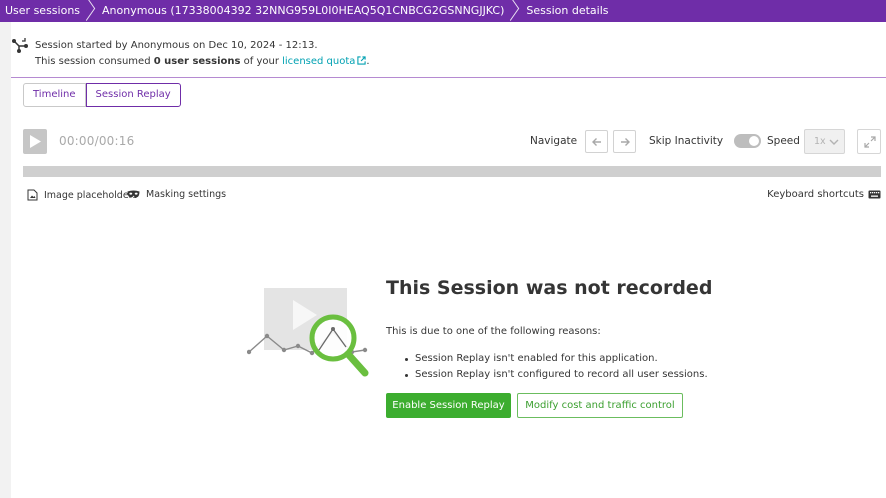  What do you see at coordinates (747, 141) in the screenshot?
I see `skip-inactivity-toggle` at bounding box center [747, 141].